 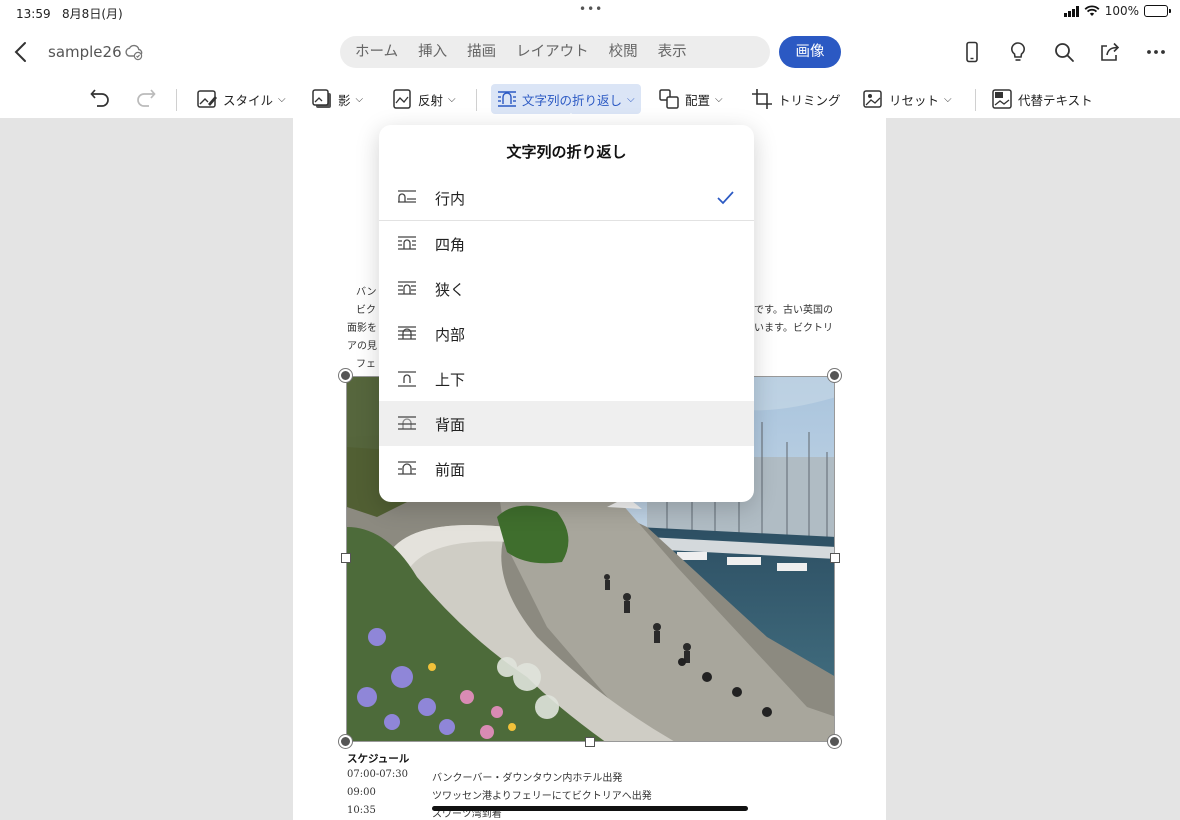 I want to click on resize-handle-left, so click(x=346, y=558).